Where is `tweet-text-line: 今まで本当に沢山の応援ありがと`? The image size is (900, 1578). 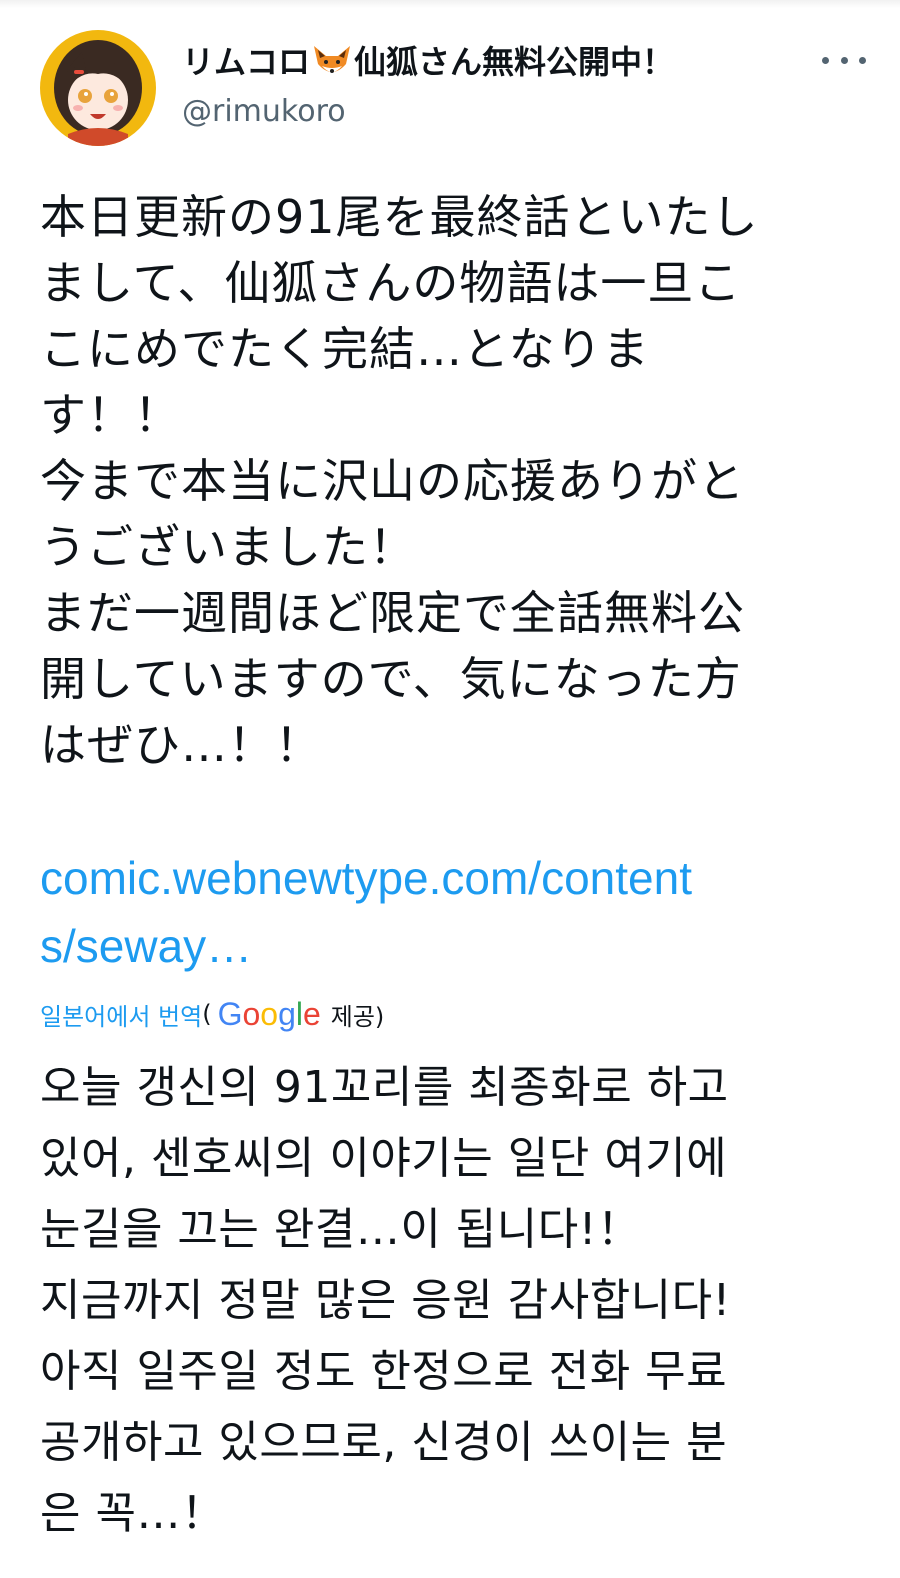
tweet-text-line: 今まで本当に沢山の応援ありがと is located at coordinates (392, 481).